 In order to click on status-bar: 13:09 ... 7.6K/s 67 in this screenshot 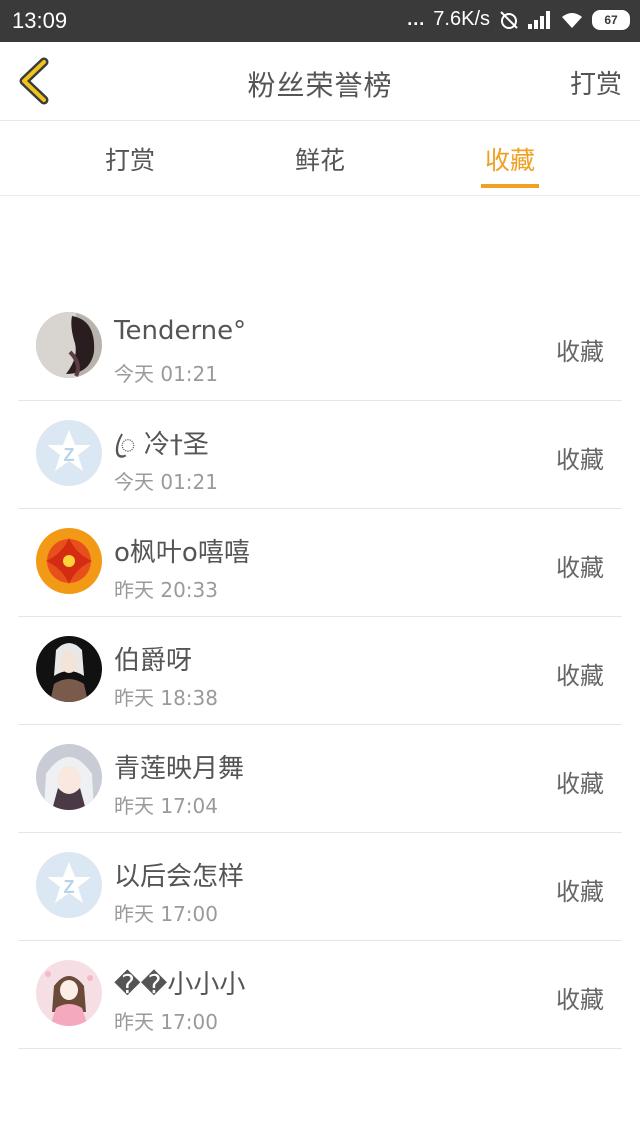, I will do `click(320, 21)`.